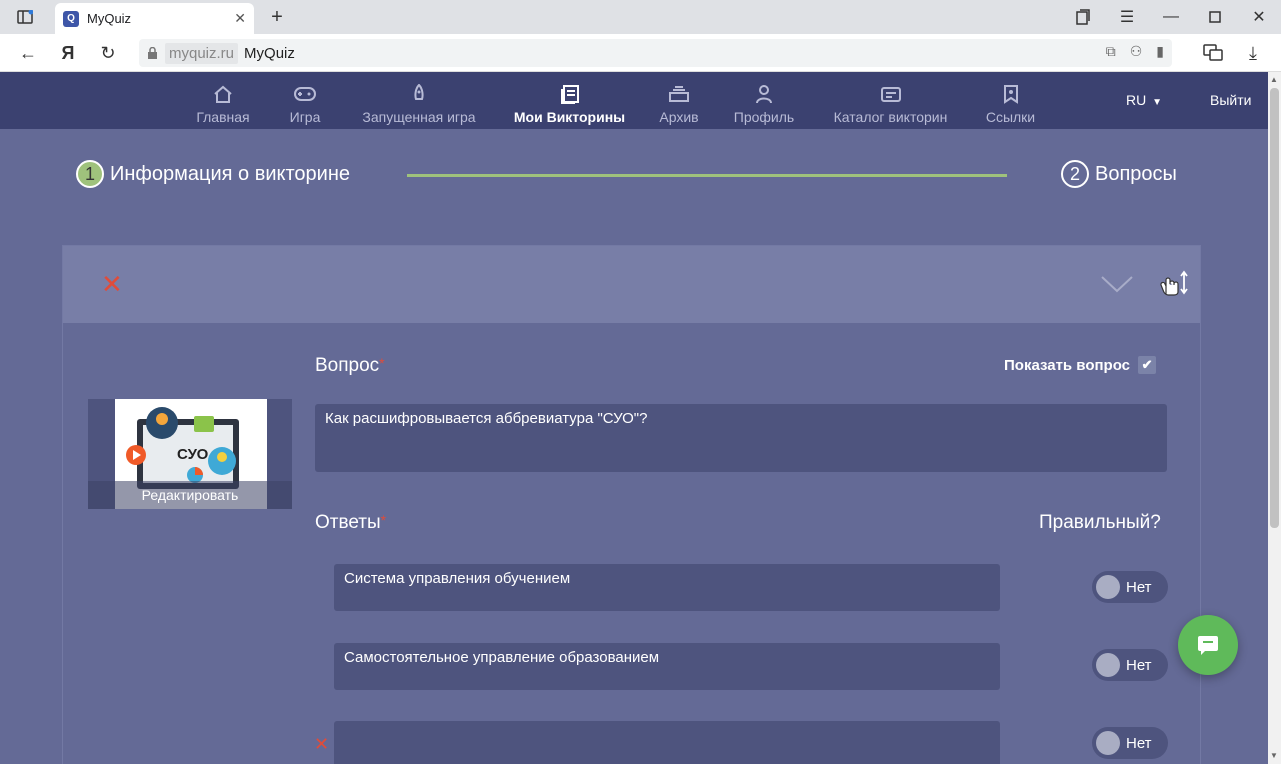 The width and height of the screenshot is (1281, 764). I want to click on lock-icon, so click(153, 52).